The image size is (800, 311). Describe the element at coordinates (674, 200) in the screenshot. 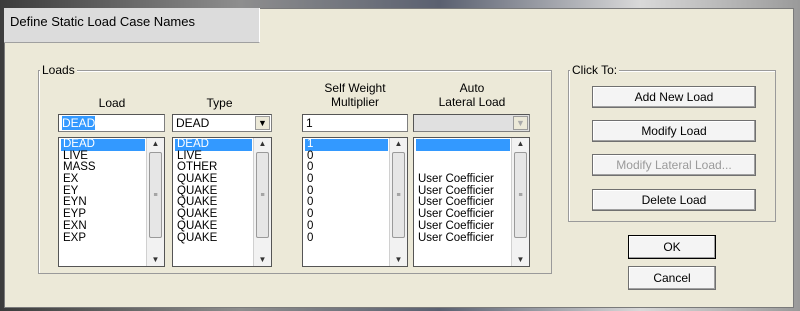

I see `delete-load-button: Delete Load` at that location.